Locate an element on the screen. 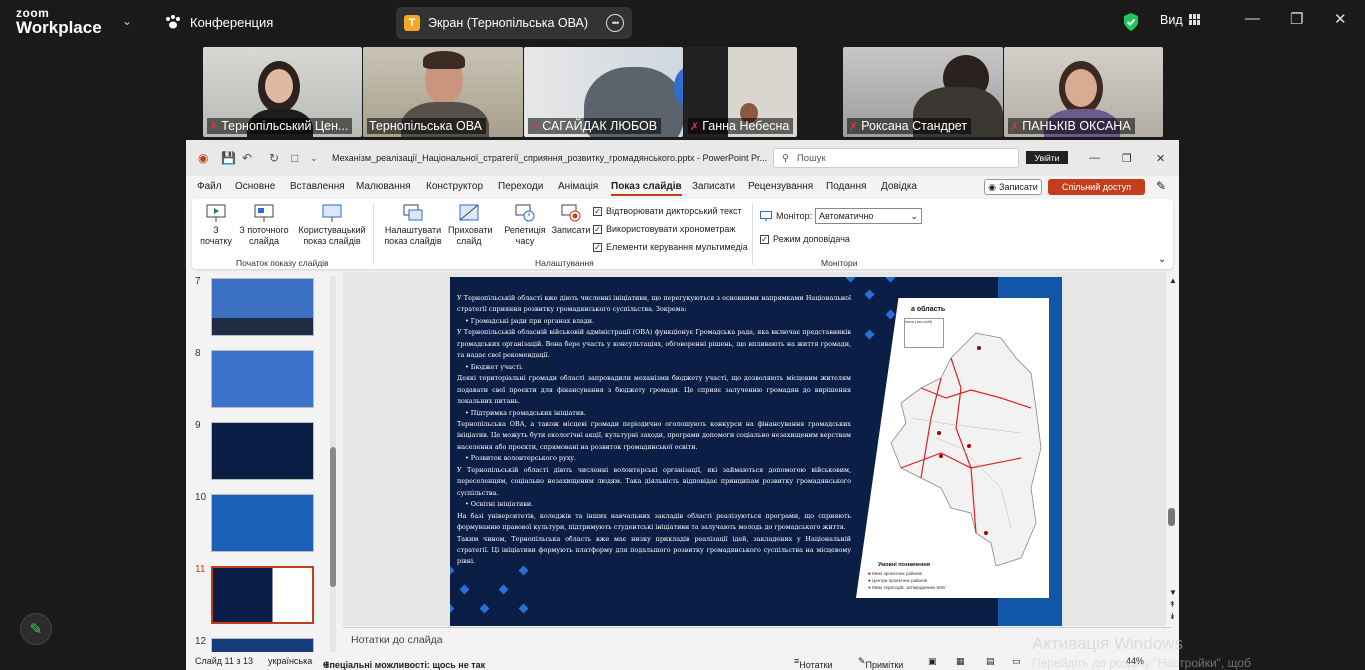 This screenshot has width=1365, height=670. record-icon: ◉ is located at coordinates (992, 186).